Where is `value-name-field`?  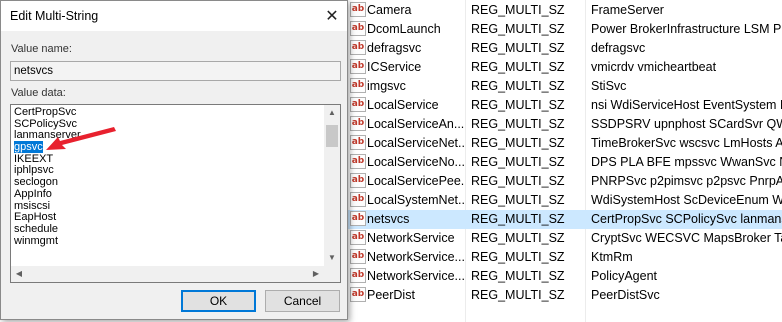
value-name-field is located at coordinates (175, 71).